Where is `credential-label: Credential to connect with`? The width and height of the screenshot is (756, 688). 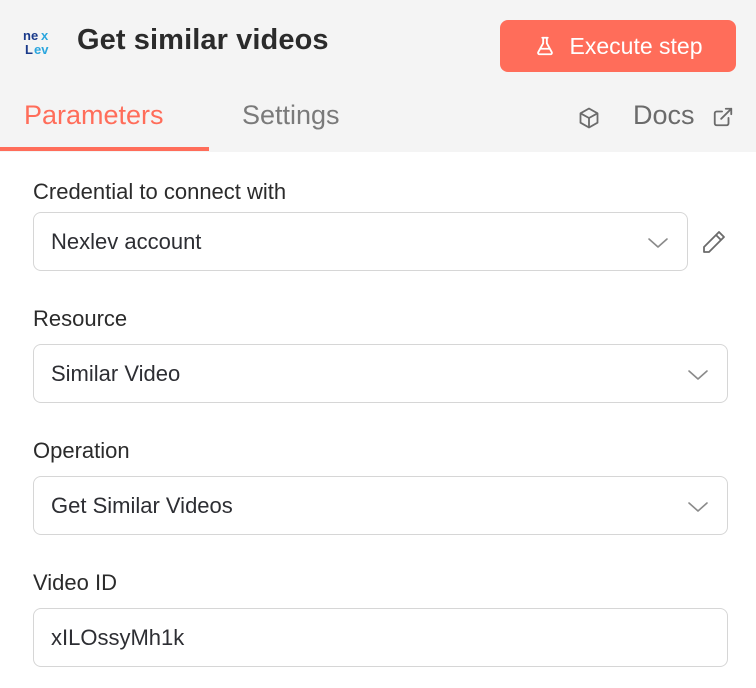 credential-label: Credential to connect with is located at coordinates (160, 191).